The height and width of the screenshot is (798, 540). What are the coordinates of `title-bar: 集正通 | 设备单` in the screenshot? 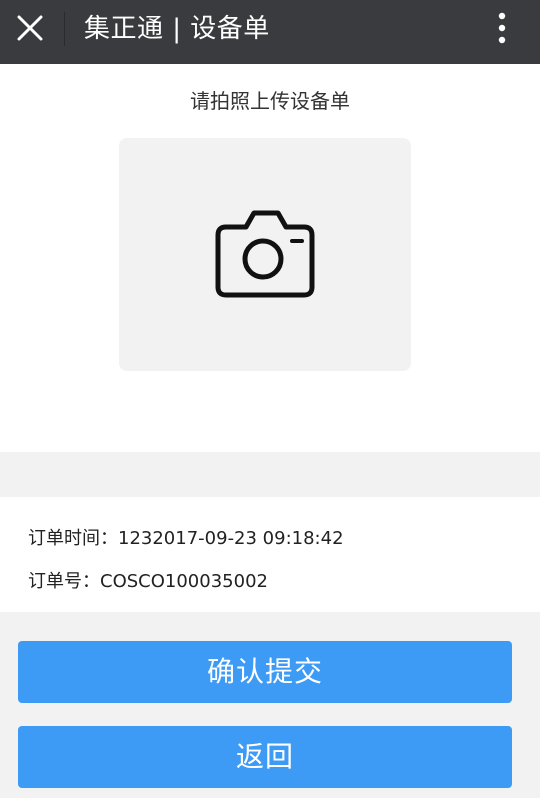 It's located at (270, 32).